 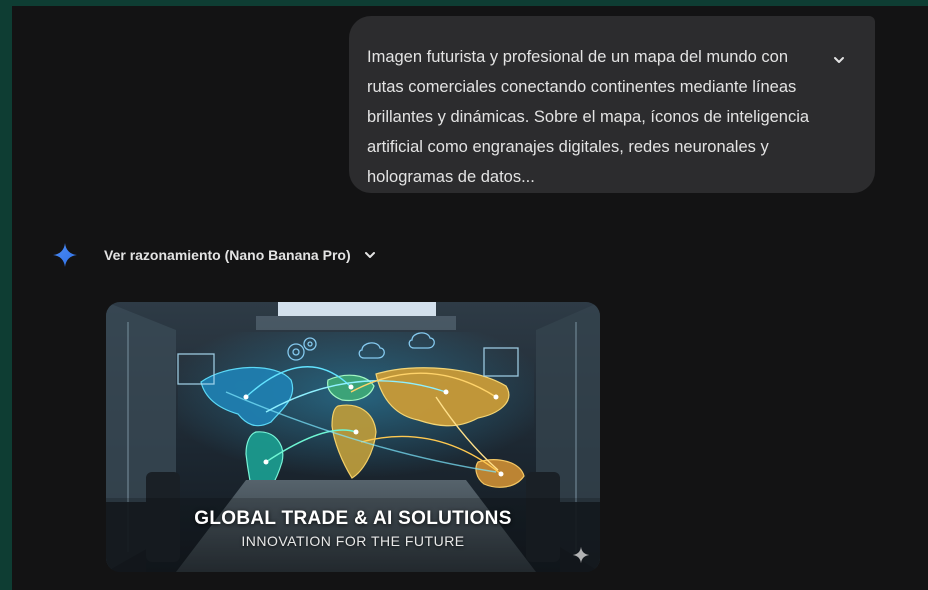 What do you see at coordinates (353, 518) in the screenshot?
I see `image-title-text: GLOBAL TRADE & AI SOLUTIONS` at bounding box center [353, 518].